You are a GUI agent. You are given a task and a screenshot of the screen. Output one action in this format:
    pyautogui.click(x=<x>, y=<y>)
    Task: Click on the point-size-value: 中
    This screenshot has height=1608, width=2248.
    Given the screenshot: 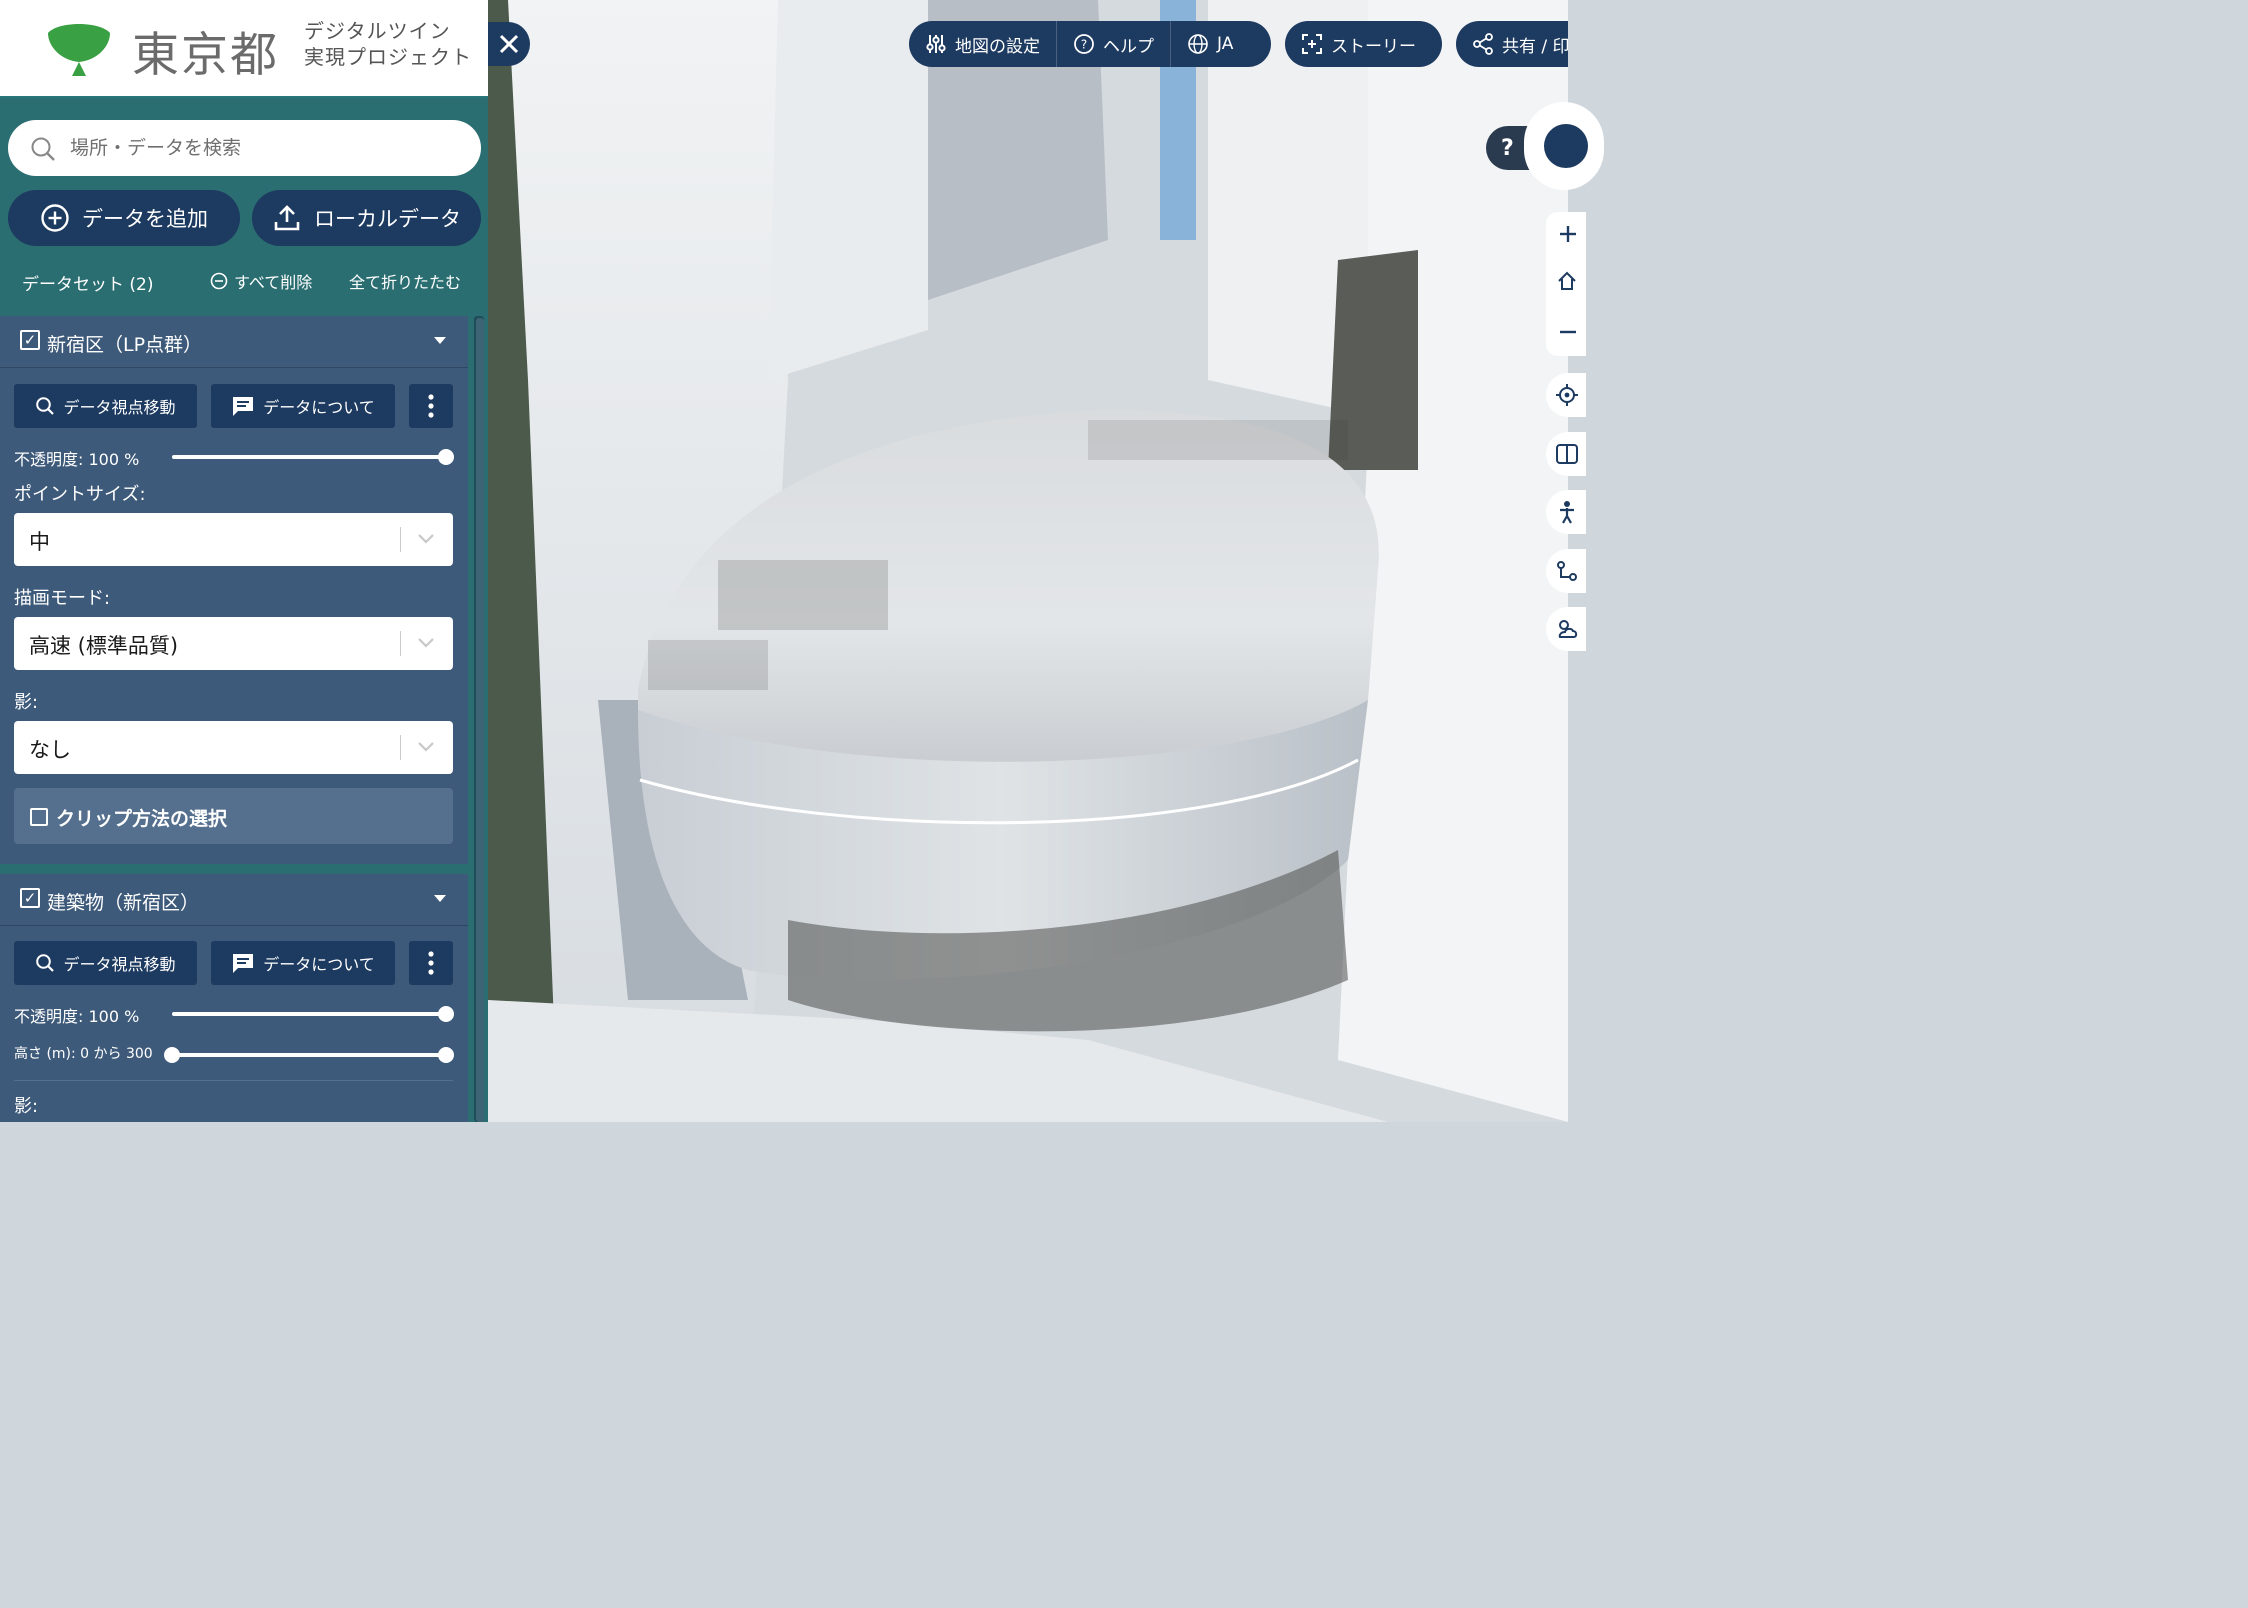 What is the action you would take?
    pyautogui.click(x=39, y=542)
    